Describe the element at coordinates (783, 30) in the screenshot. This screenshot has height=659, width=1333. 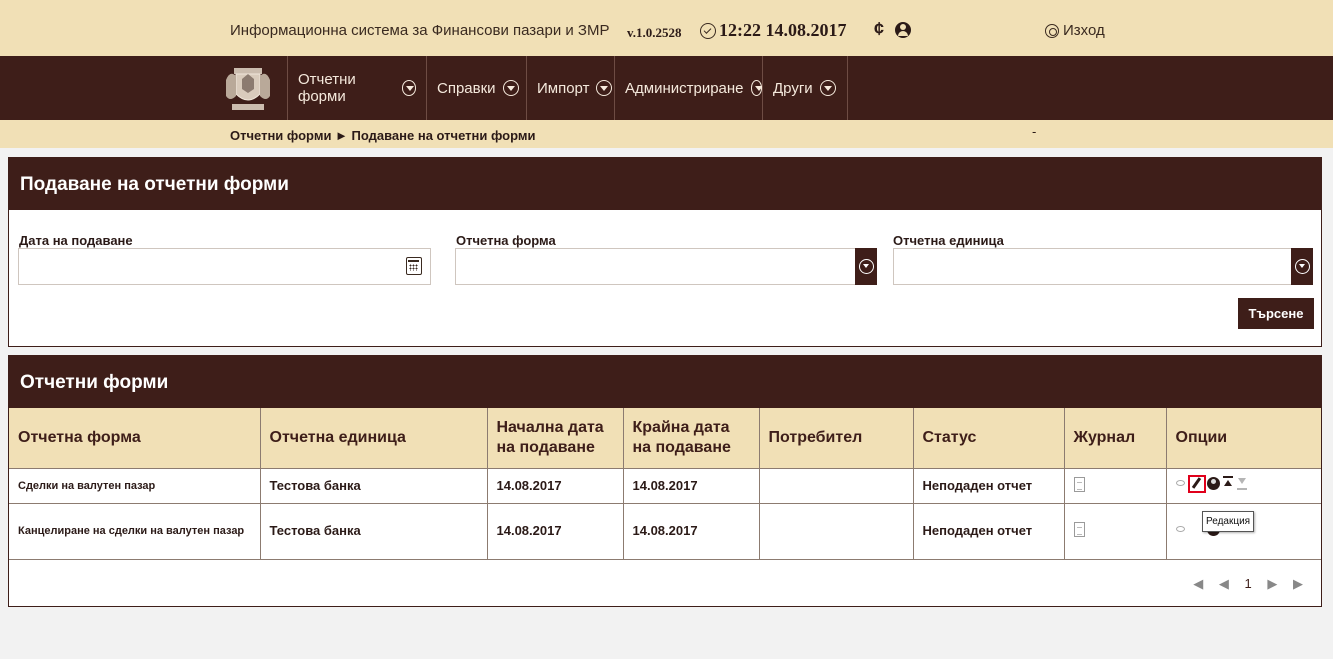
I see `current-datetime: 12:22 14.08.2017` at that location.